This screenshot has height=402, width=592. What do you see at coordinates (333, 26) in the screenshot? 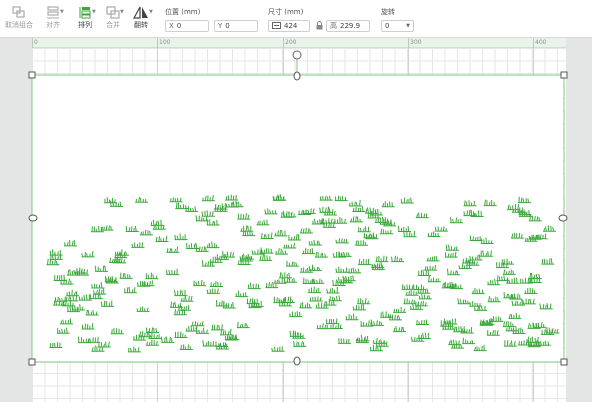
I see `size-height-prefix: 高` at bounding box center [333, 26].